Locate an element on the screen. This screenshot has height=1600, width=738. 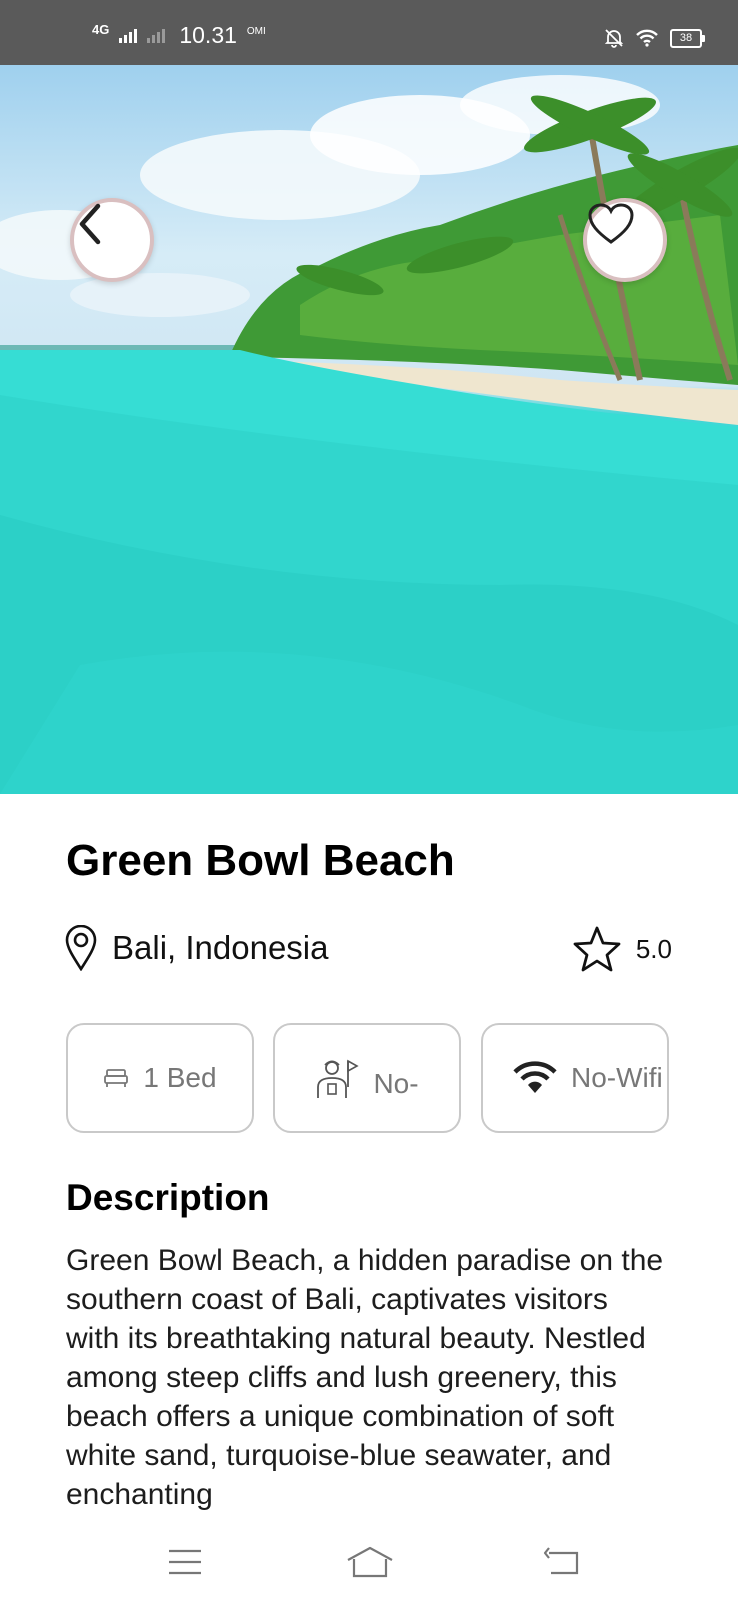
location-row: Bali, Indonesia is located at coordinates (196, 948).